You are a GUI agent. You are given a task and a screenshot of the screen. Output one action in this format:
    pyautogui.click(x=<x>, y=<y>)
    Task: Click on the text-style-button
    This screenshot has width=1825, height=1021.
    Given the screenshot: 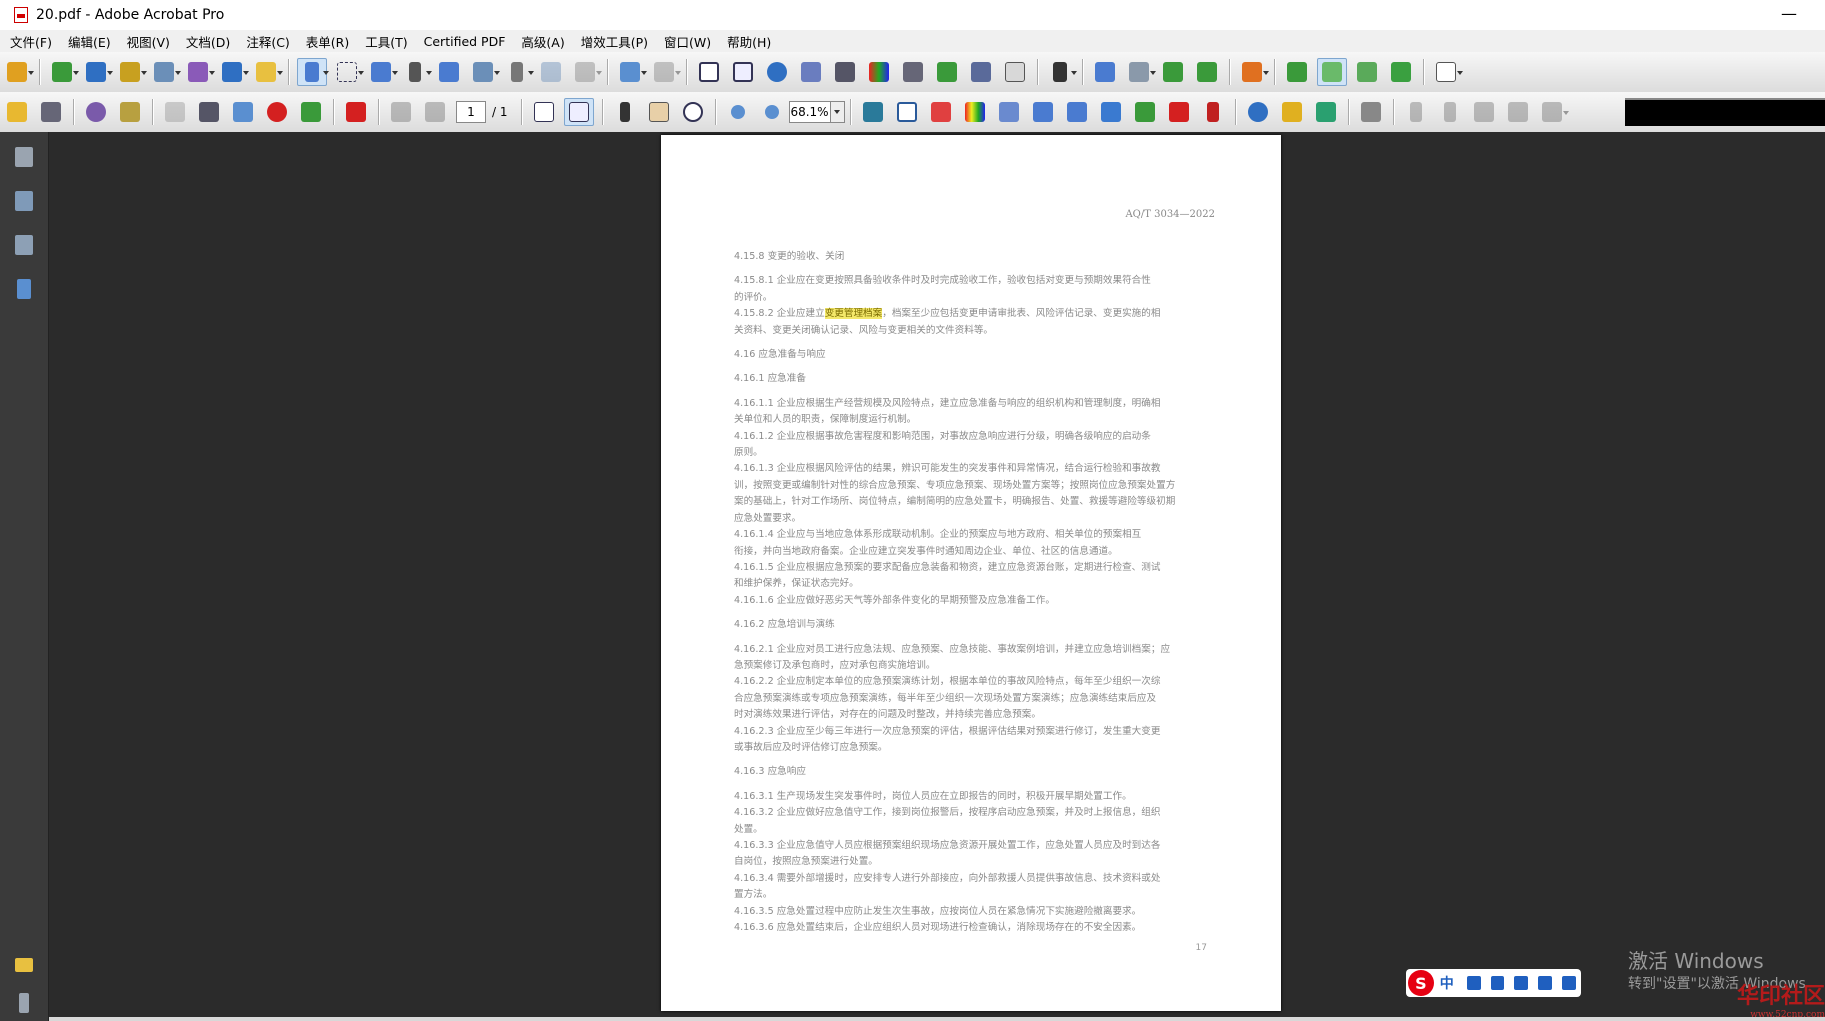 What is the action you would take?
    pyautogui.click(x=1450, y=112)
    